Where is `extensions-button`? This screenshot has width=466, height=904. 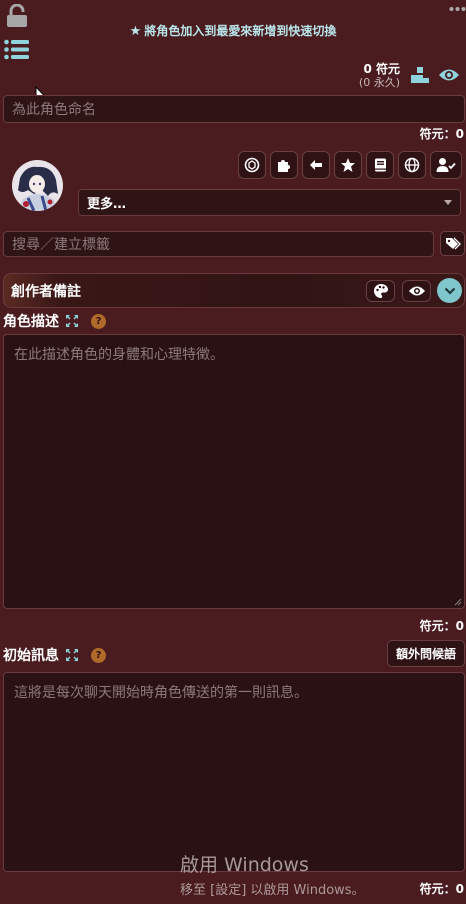 extensions-button is located at coordinates (284, 165).